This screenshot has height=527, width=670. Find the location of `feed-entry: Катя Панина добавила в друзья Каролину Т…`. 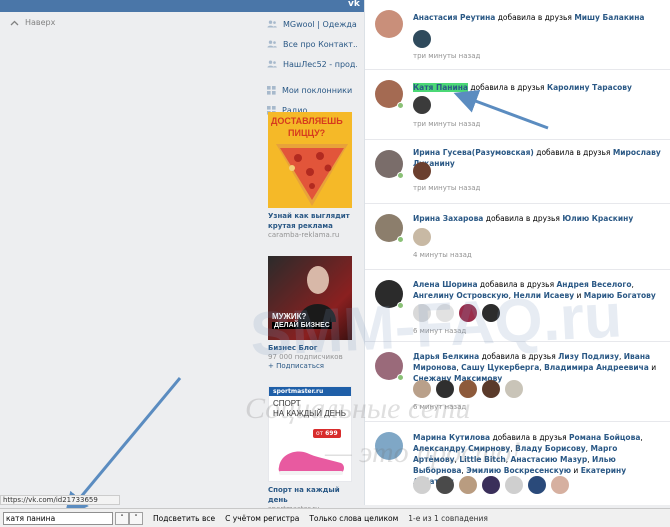

feed-entry: Катя Панина добавила в друзья Каролину Т… is located at coordinates (517, 105).